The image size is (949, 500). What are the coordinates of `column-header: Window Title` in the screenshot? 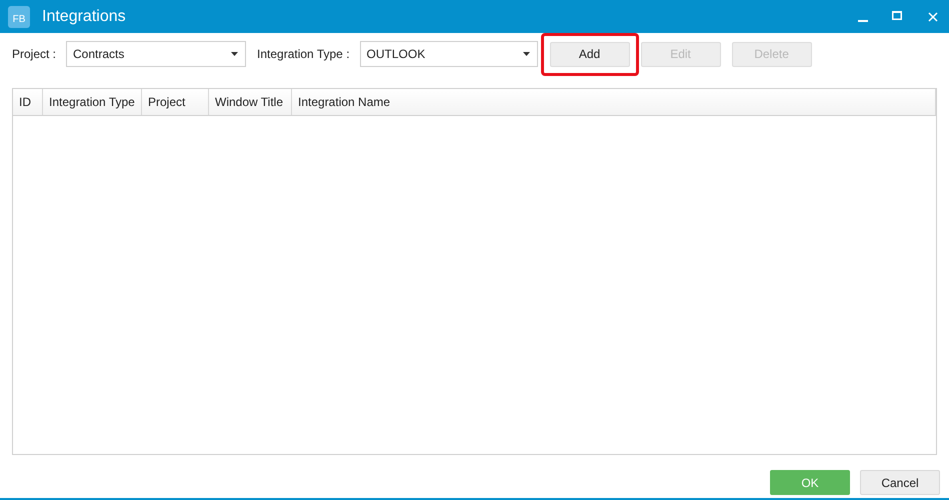 It's located at (250, 102).